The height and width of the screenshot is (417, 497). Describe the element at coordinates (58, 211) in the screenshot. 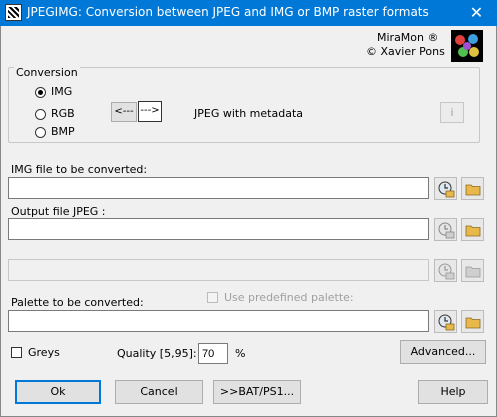

I see `output-file-label: Output file JPEG :` at that location.